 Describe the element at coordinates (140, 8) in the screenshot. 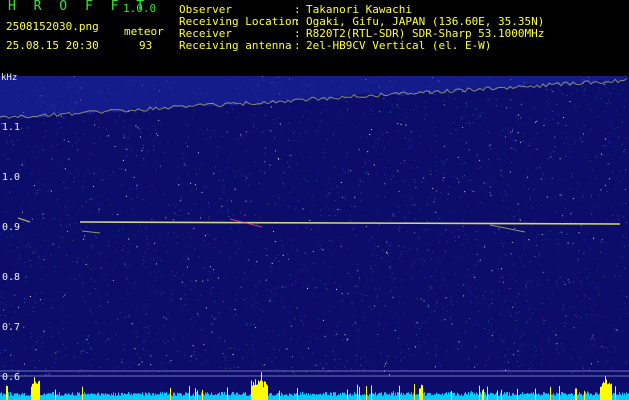

I see `app-version: 1.0.0` at that location.